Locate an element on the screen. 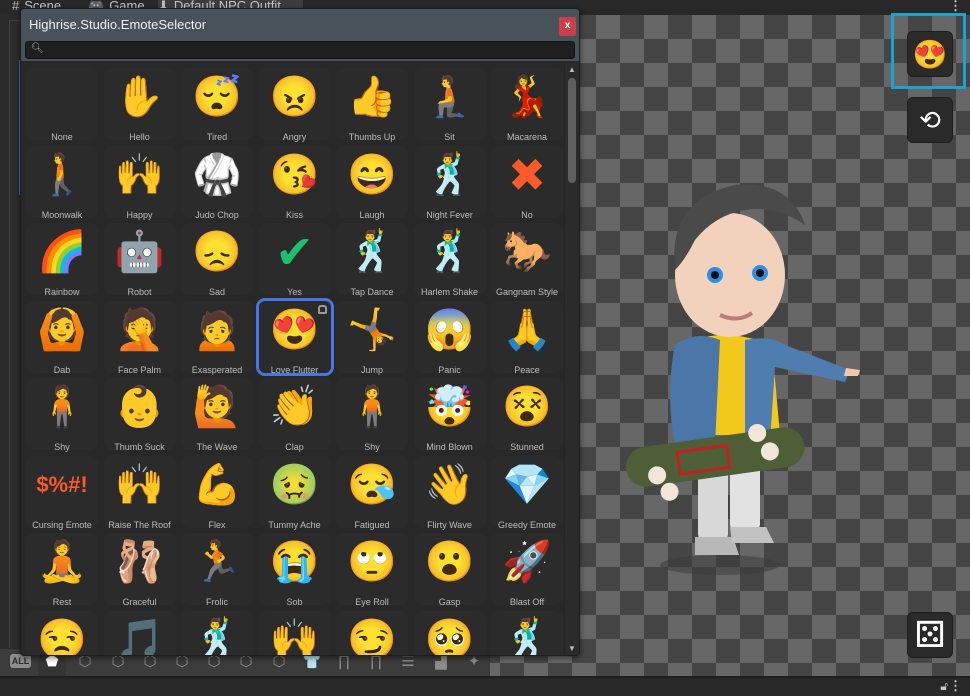 This screenshot has width=970, height=696. emote-item-cursing-emote: $%#! Cursing Emote is located at coordinates (62, 492).